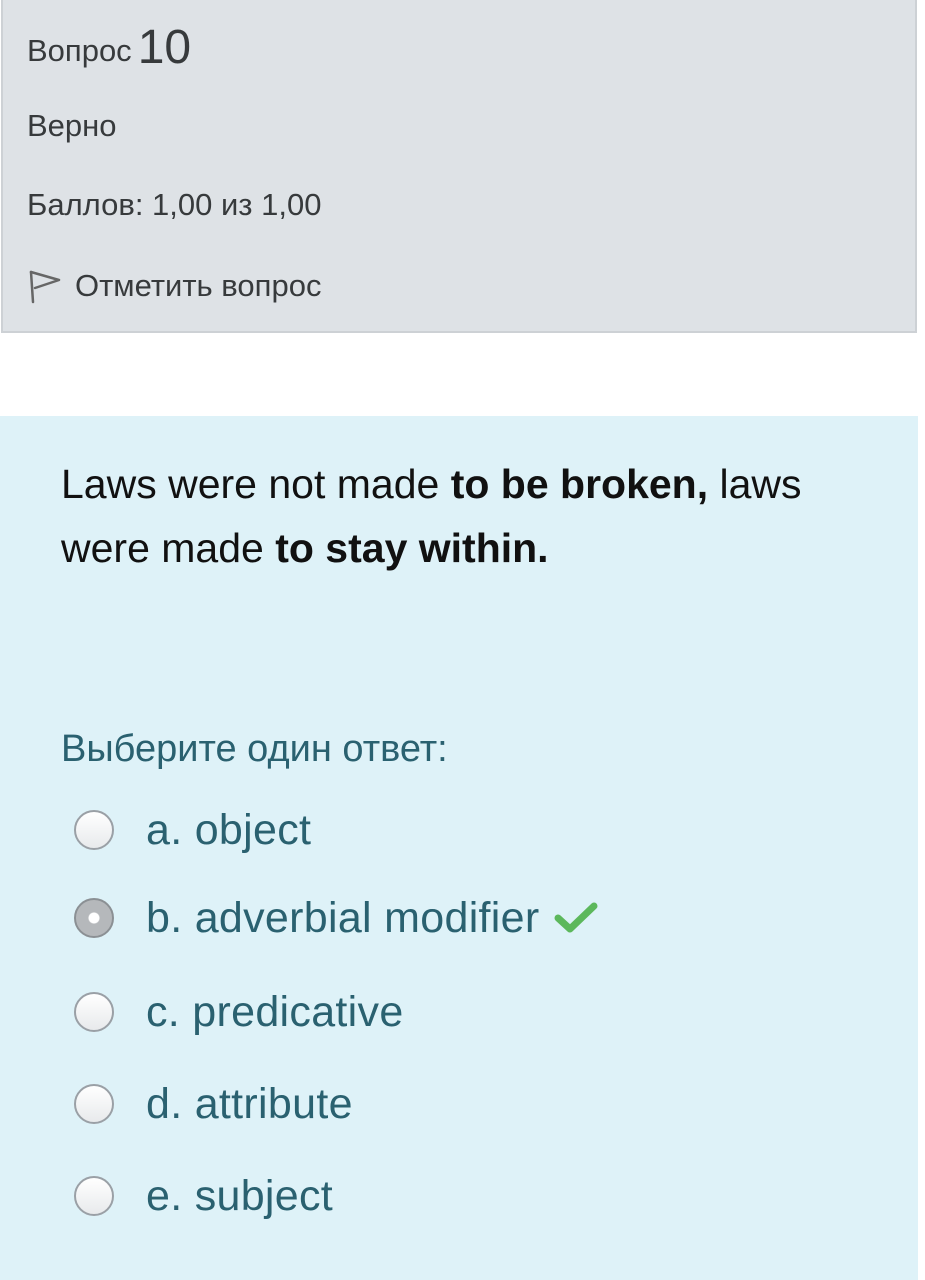 The height and width of the screenshot is (1280, 925). Describe the element at coordinates (249, 1104) in the screenshot. I see `answer-label-d: d. attribute` at that location.